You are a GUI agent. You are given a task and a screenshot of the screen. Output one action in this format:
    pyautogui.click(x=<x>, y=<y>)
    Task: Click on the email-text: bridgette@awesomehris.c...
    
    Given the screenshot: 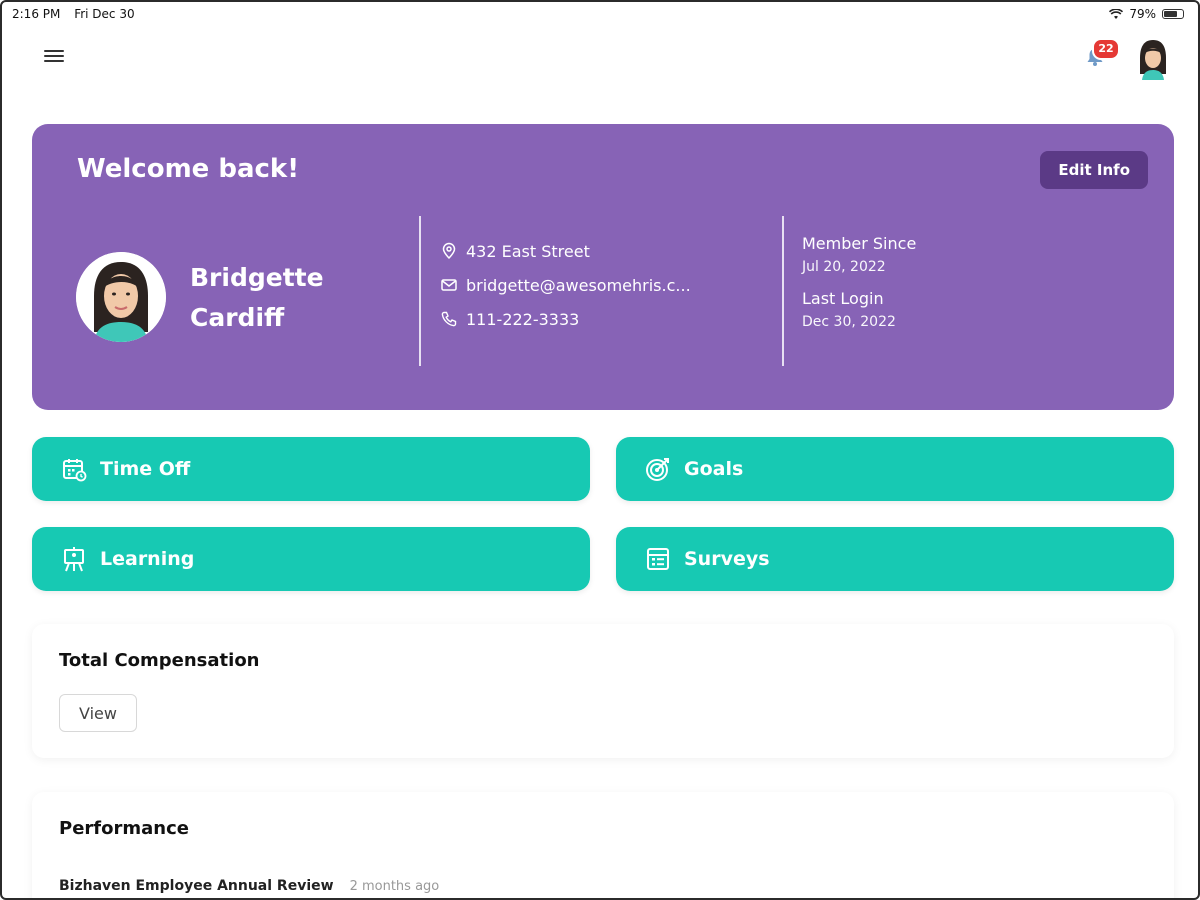 What is the action you would take?
    pyautogui.click(x=578, y=285)
    